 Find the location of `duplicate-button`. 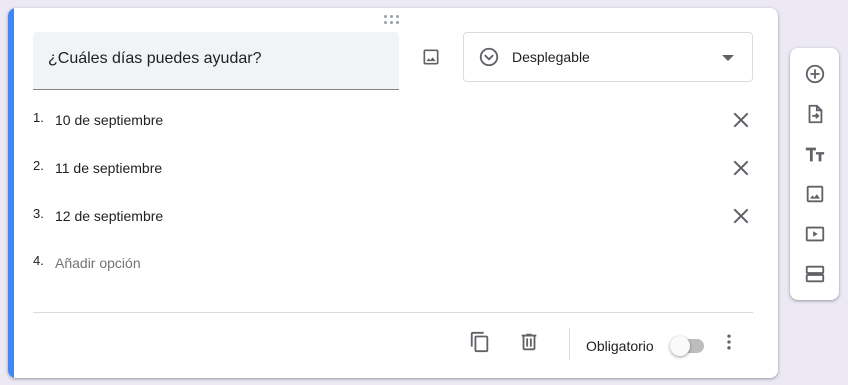

duplicate-button is located at coordinates (480, 342).